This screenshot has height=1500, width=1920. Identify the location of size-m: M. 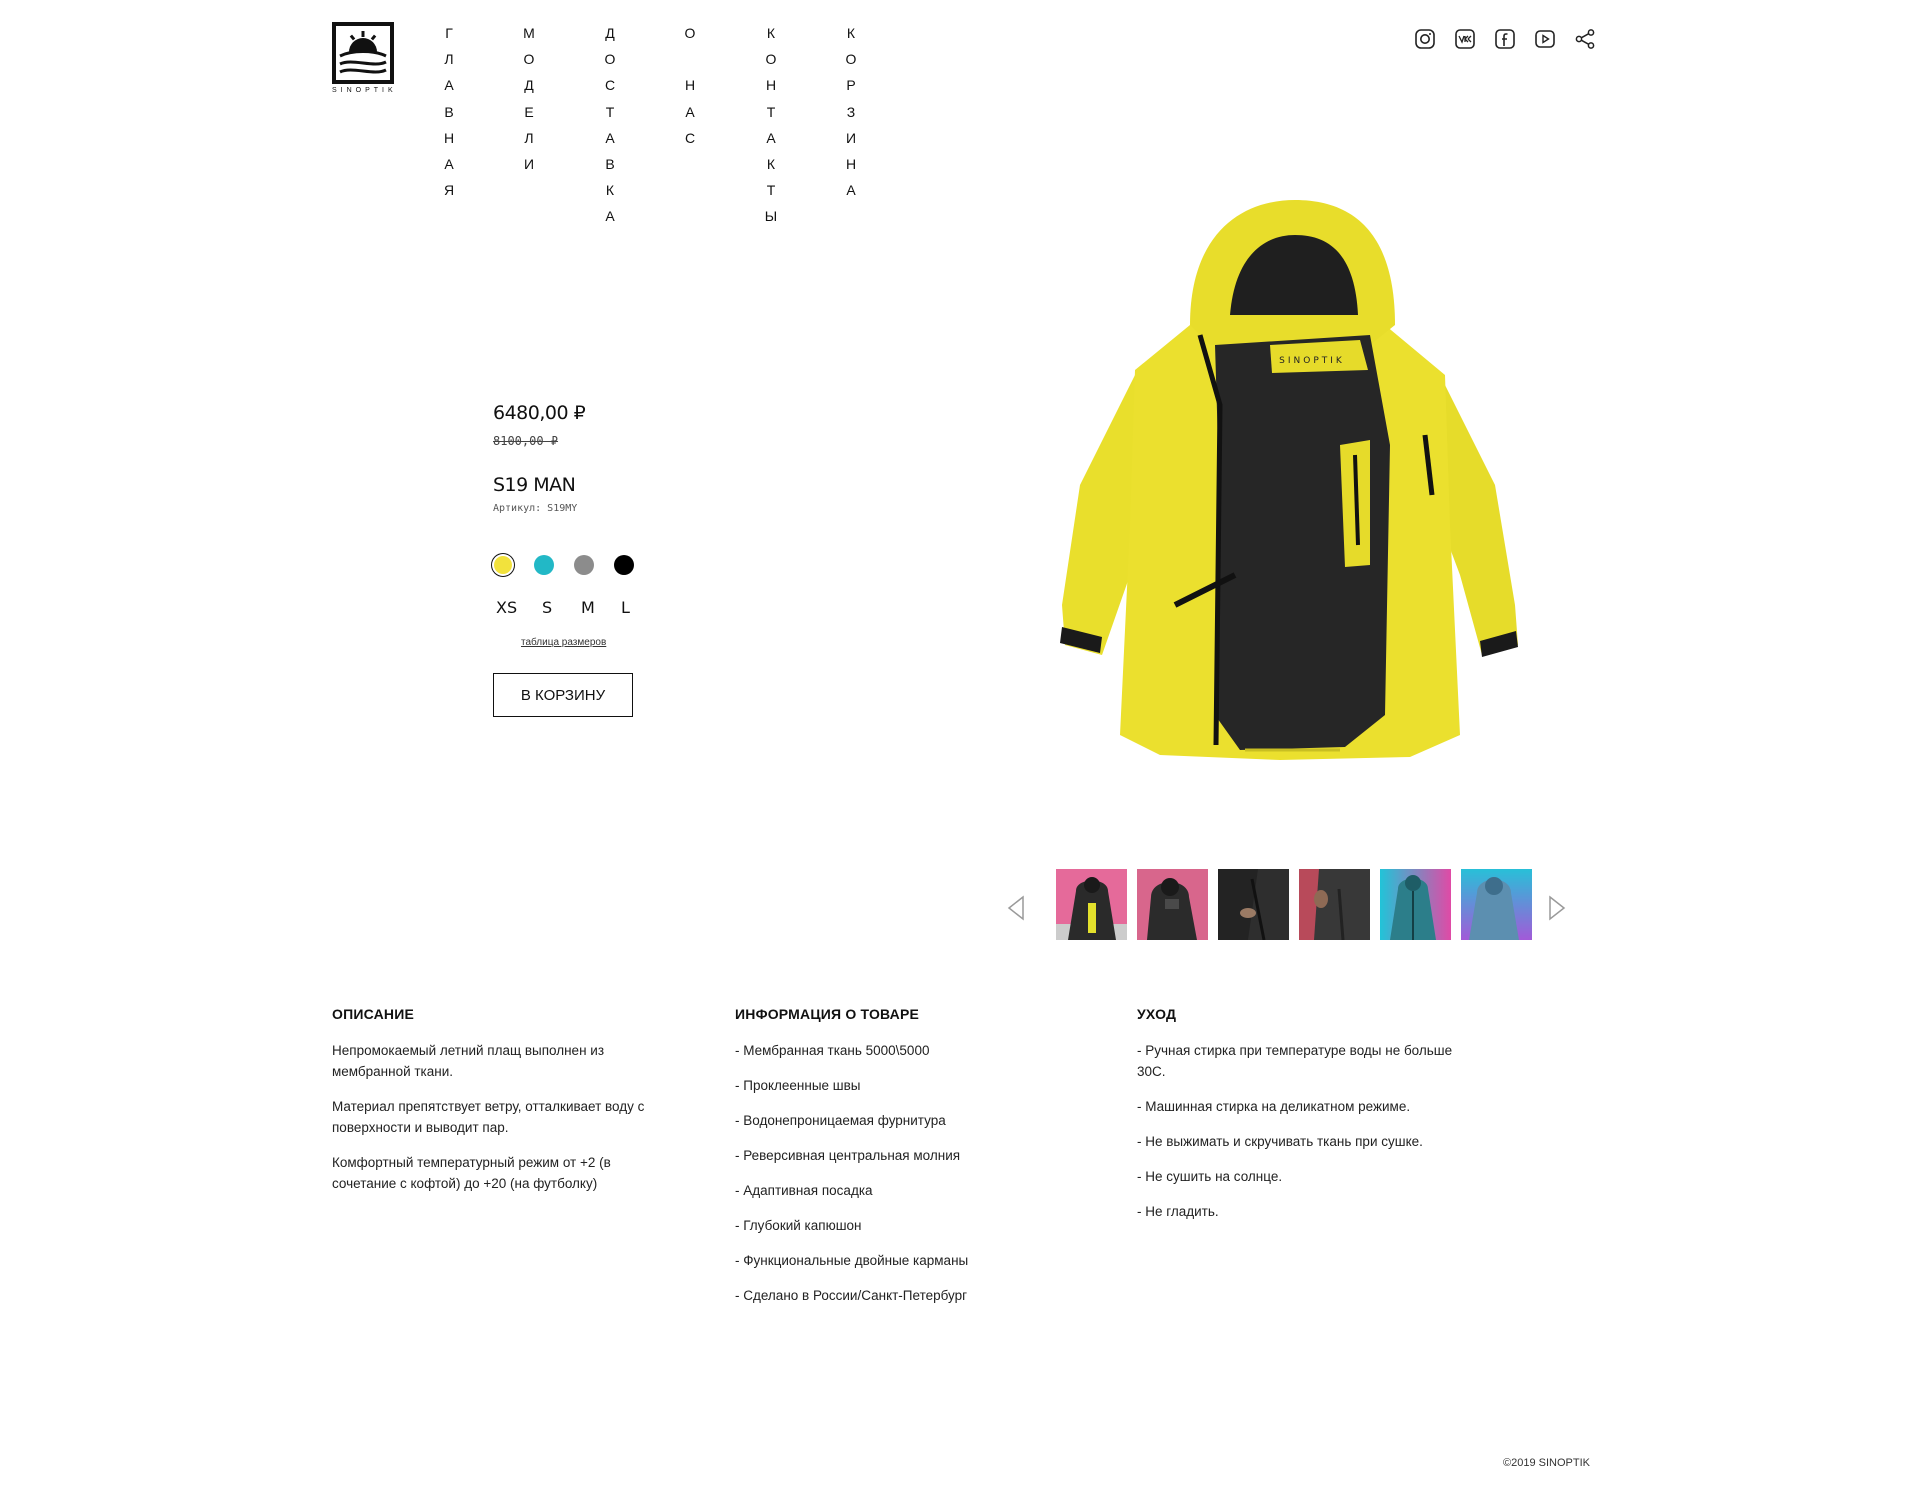
(588, 610).